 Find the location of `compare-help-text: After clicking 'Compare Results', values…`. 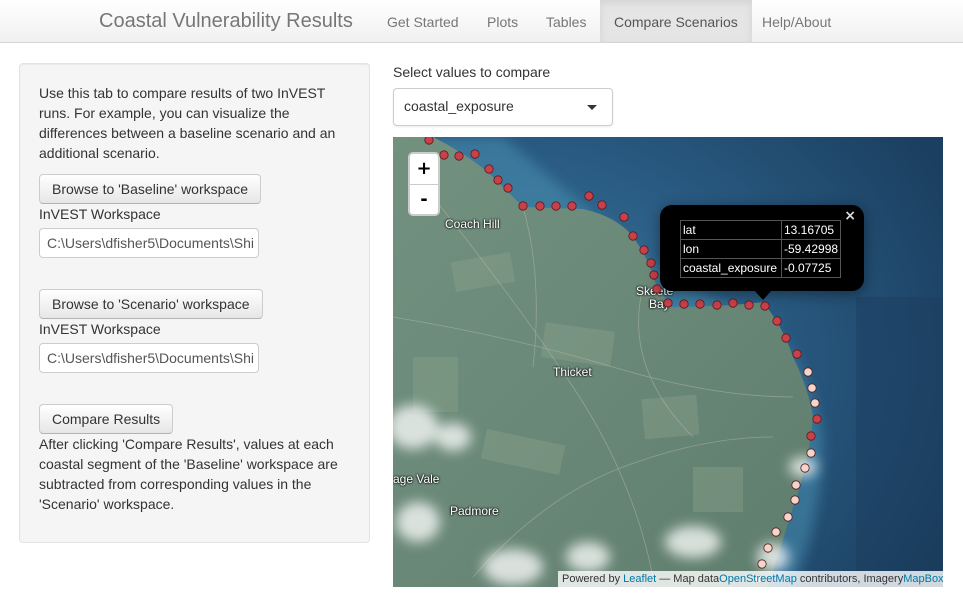

compare-help-text: After clicking 'Compare Results', values… is located at coordinates (188, 474).